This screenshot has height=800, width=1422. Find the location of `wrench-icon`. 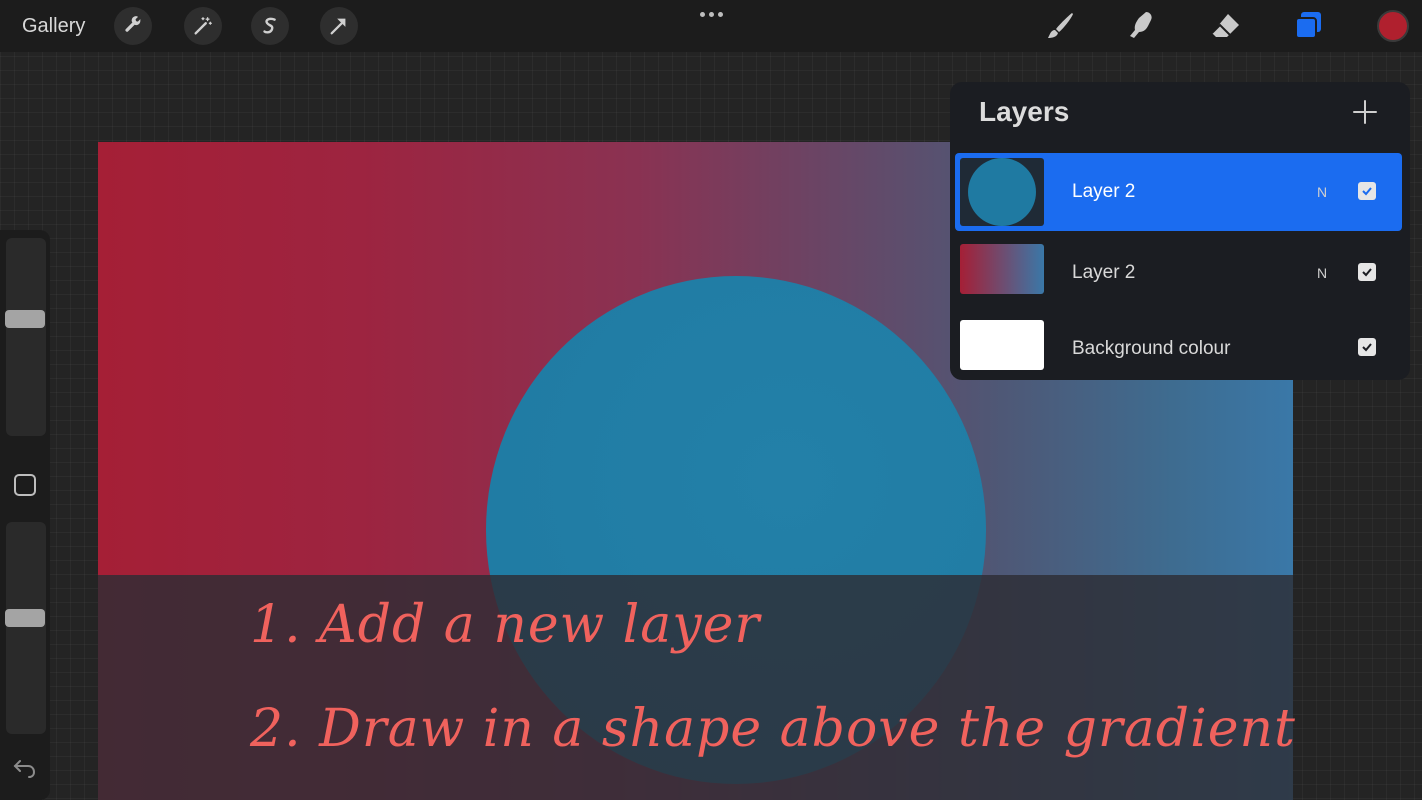

wrench-icon is located at coordinates (133, 24).